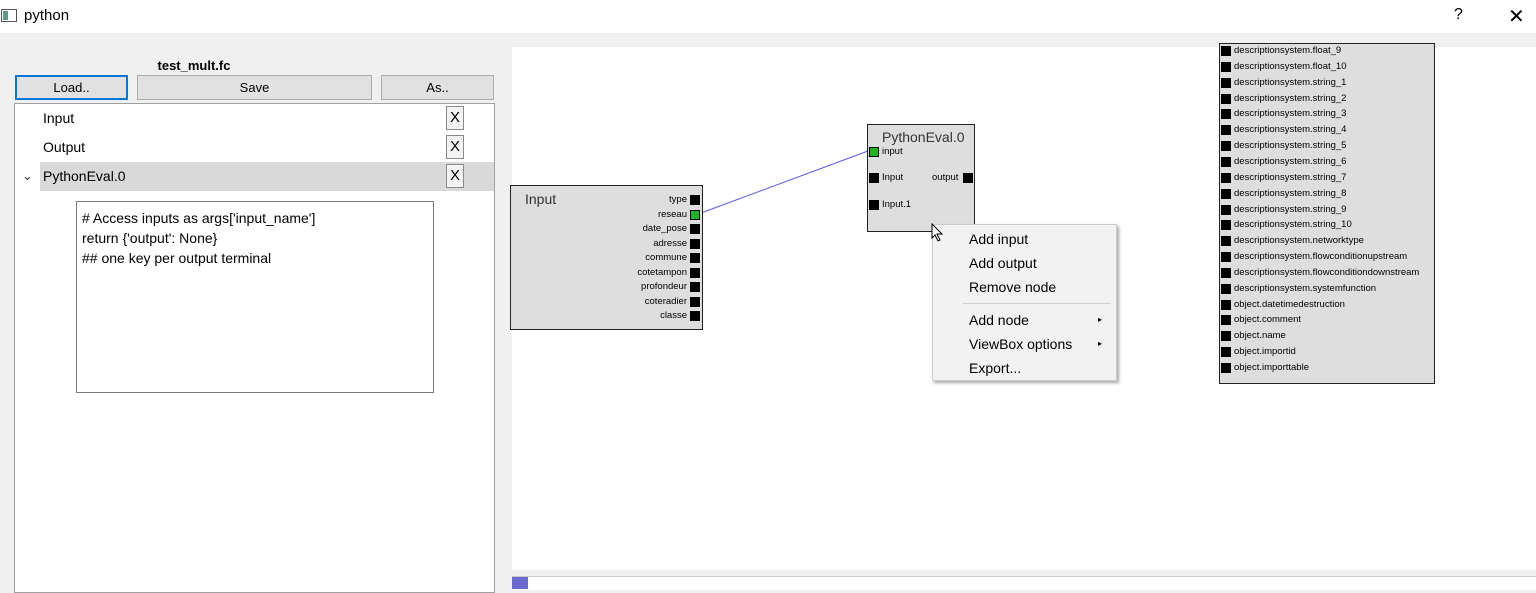 The image size is (1536, 593). I want to click on python-eval-node: PythonEval.0 input Input Input.1 output, so click(921, 178).